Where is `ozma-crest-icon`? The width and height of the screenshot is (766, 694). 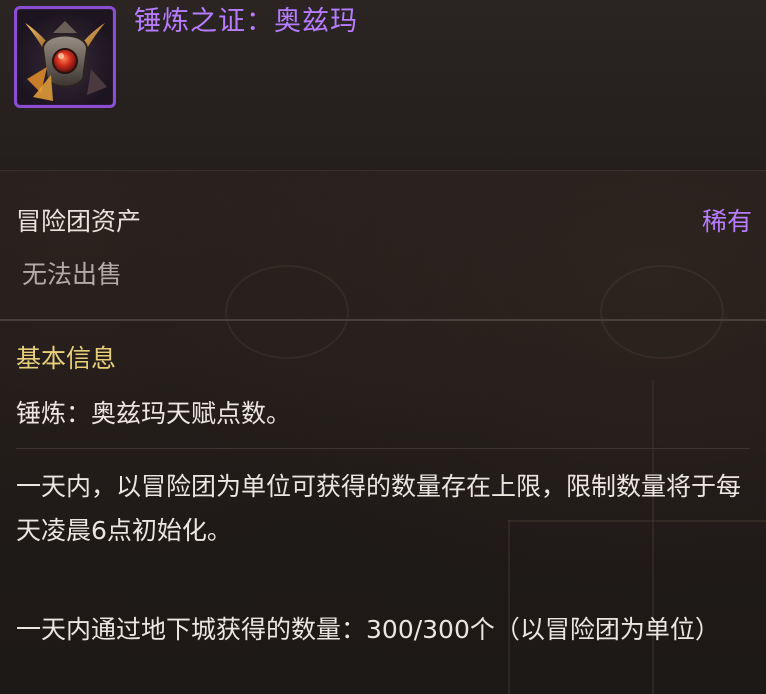
ozma-crest-icon is located at coordinates (65, 57).